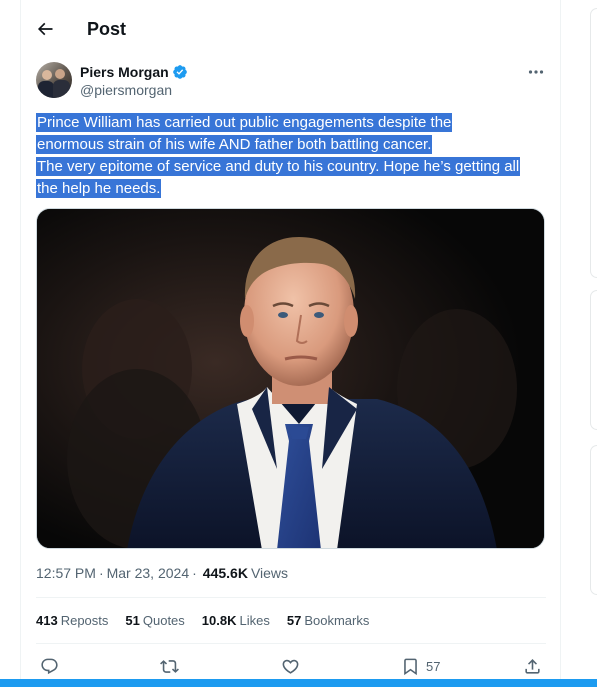  I want to click on page-header: Post, so click(290, 29).